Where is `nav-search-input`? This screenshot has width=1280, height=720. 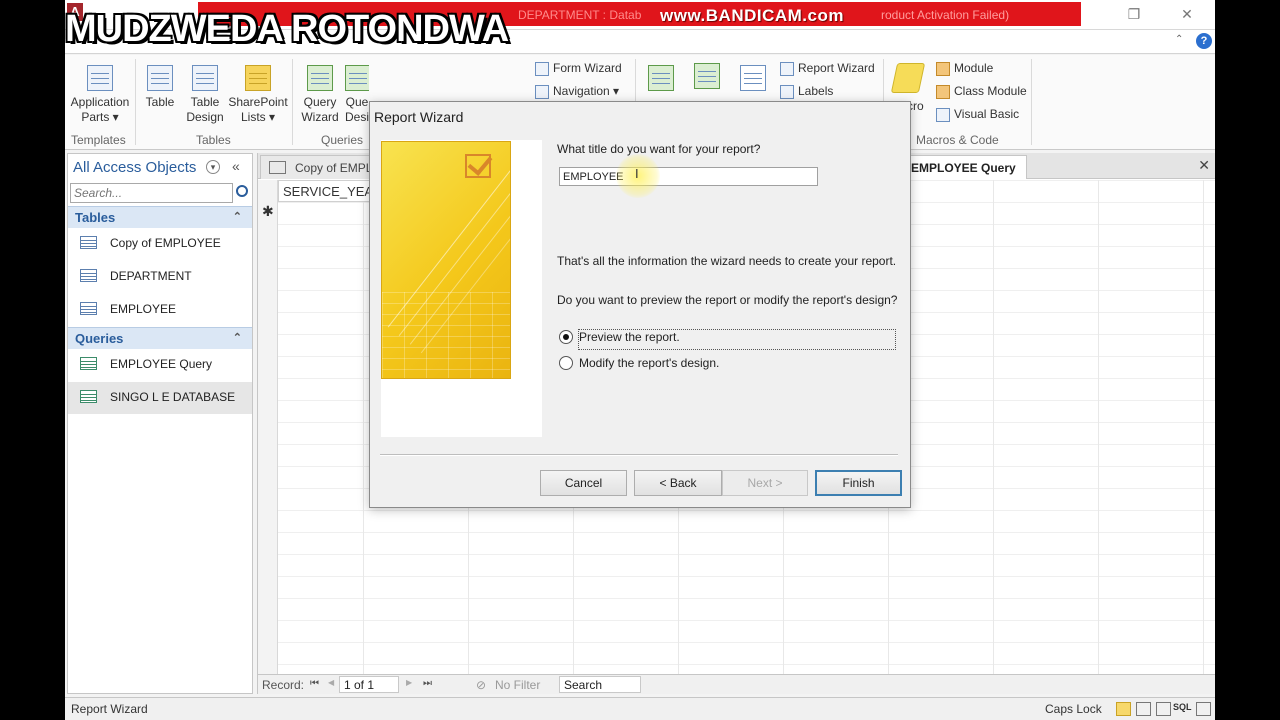
nav-search-input is located at coordinates (151, 193).